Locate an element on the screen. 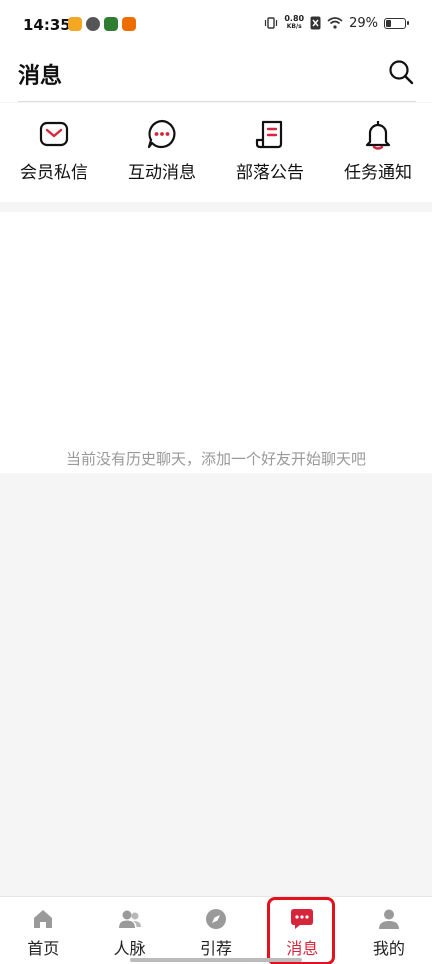 This screenshot has width=432, height=964. compass-icon is located at coordinates (216, 919).